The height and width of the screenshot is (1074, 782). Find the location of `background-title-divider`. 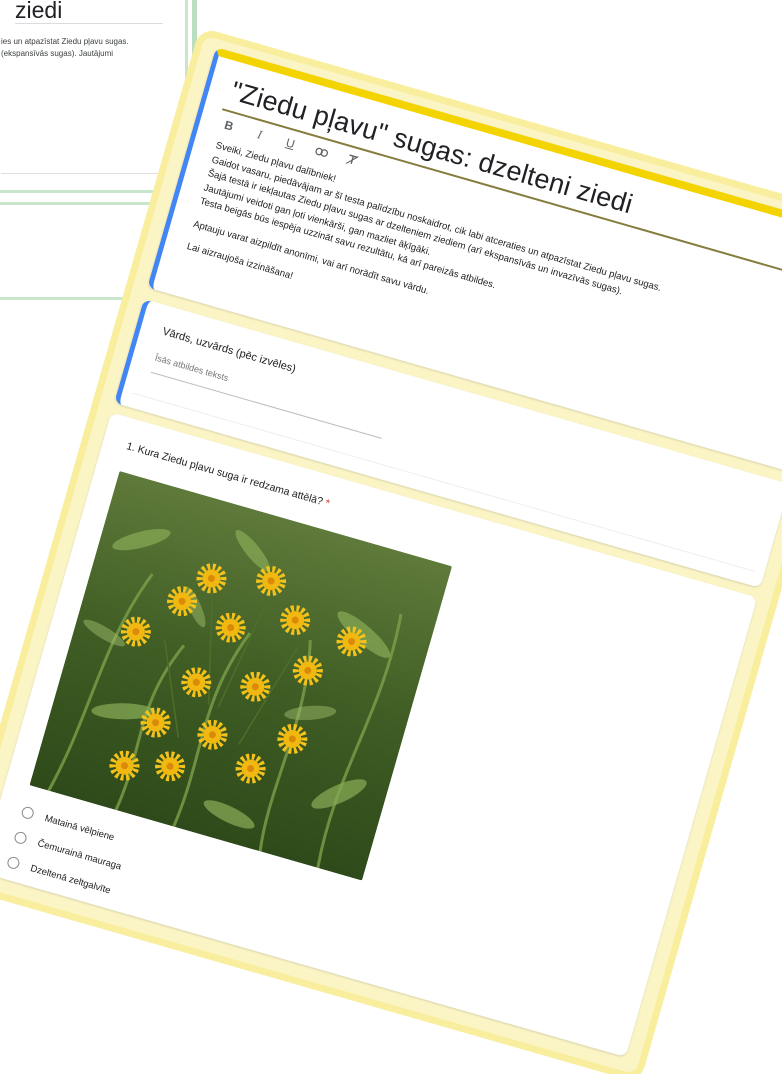

background-title-divider is located at coordinates (89, 23).